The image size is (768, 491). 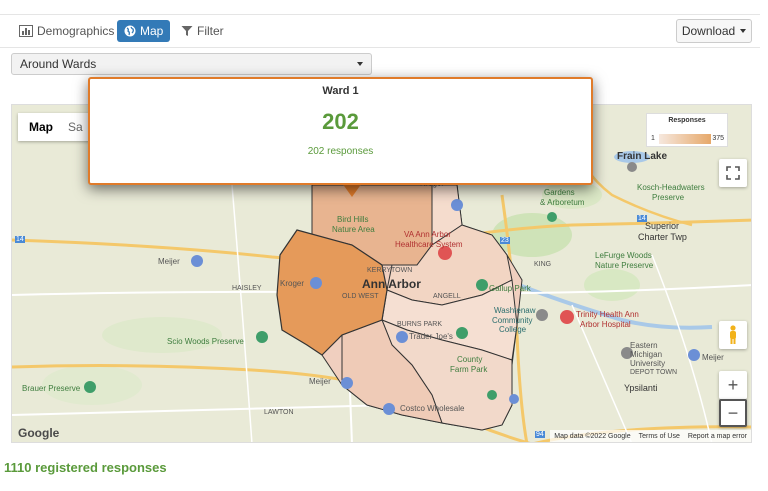 I want to click on google-logo: Google, so click(x=38, y=433).